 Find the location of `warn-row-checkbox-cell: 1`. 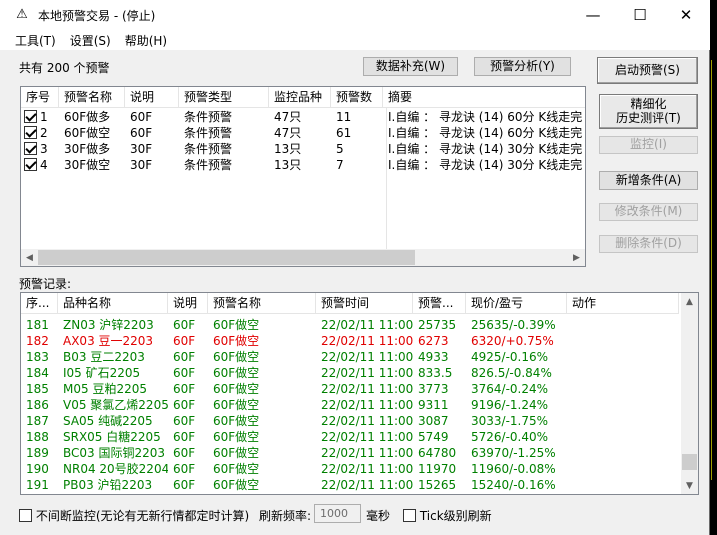

warn-row-checkbox-cell: 1 is located at coordinates (40, 117).